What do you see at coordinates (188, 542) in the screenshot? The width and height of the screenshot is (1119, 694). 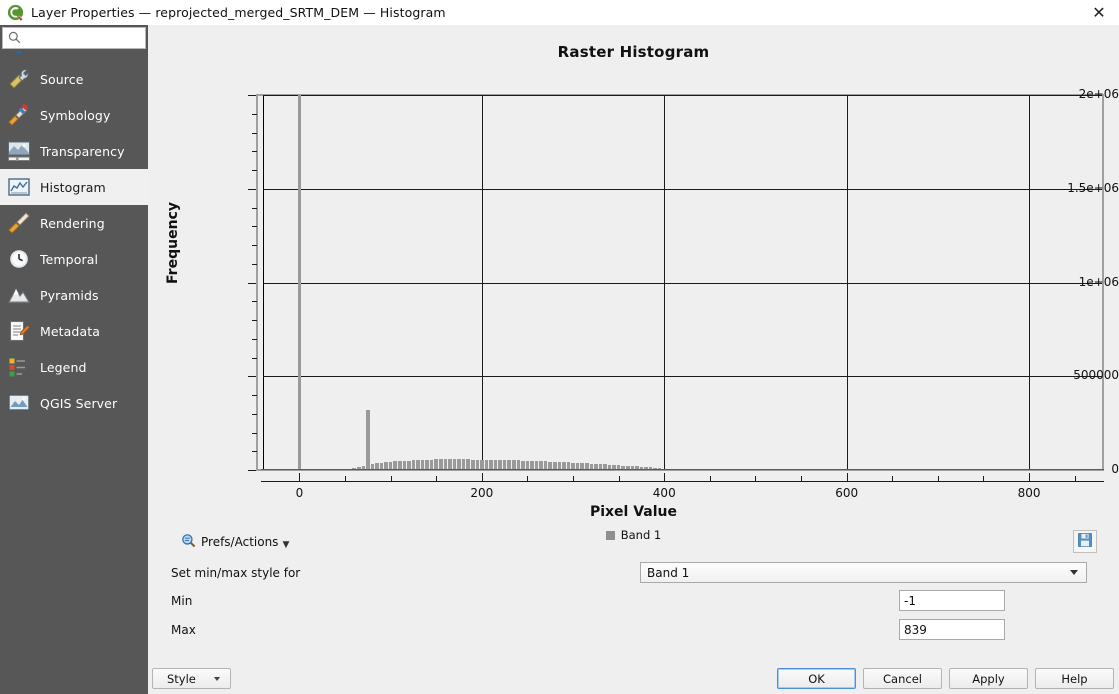 I see `magnifier-prefs-icon` at bounding box center [188, 542].